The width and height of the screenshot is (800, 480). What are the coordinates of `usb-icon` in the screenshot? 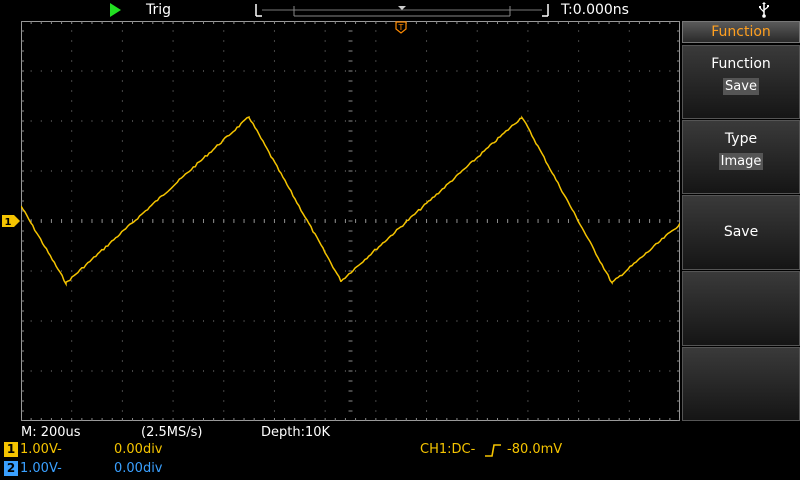 It's located at (764, 10).